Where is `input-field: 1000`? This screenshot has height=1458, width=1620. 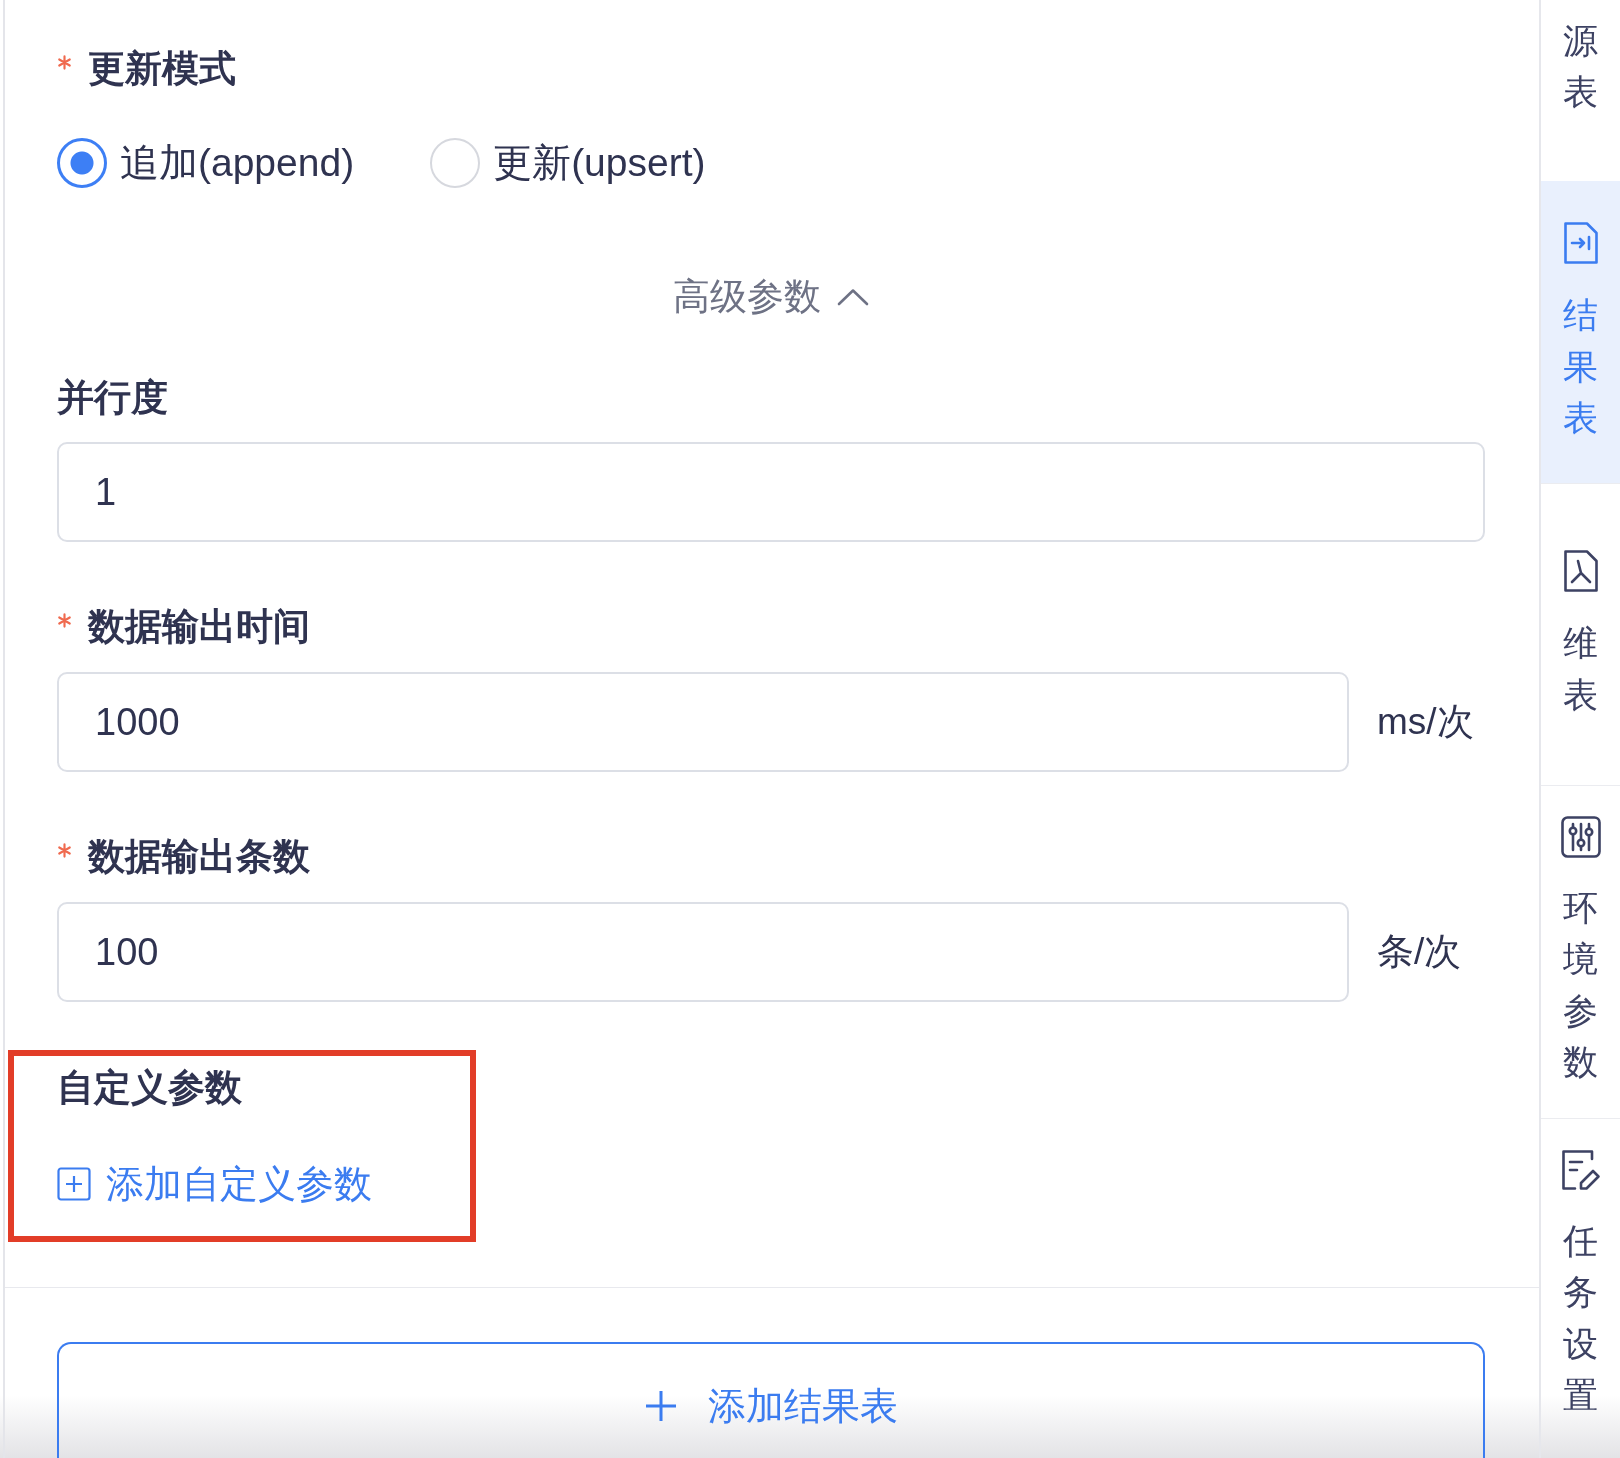
input-field: 1000 is located at coordinates (703, 722).